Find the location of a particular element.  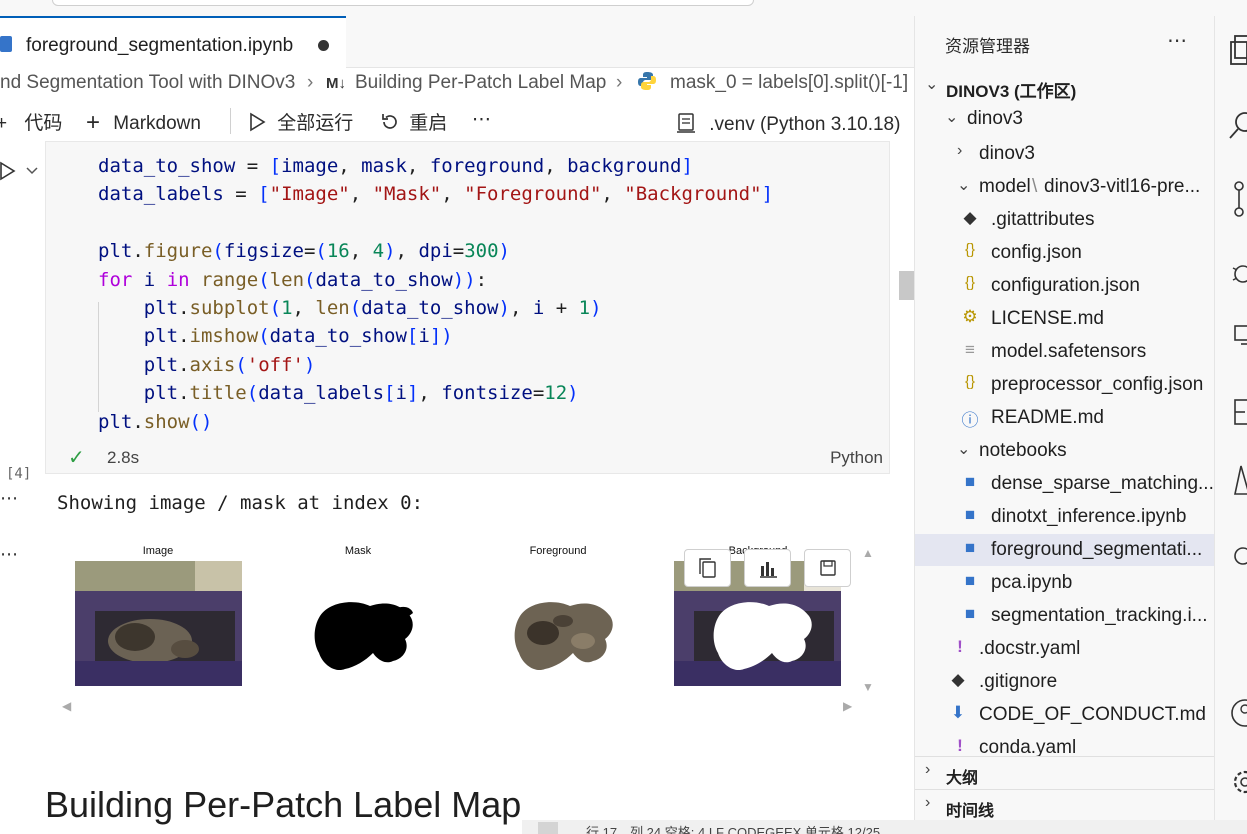

tab-bar: foreground_segmentation.ipynb is located at coordinates (457, 42).